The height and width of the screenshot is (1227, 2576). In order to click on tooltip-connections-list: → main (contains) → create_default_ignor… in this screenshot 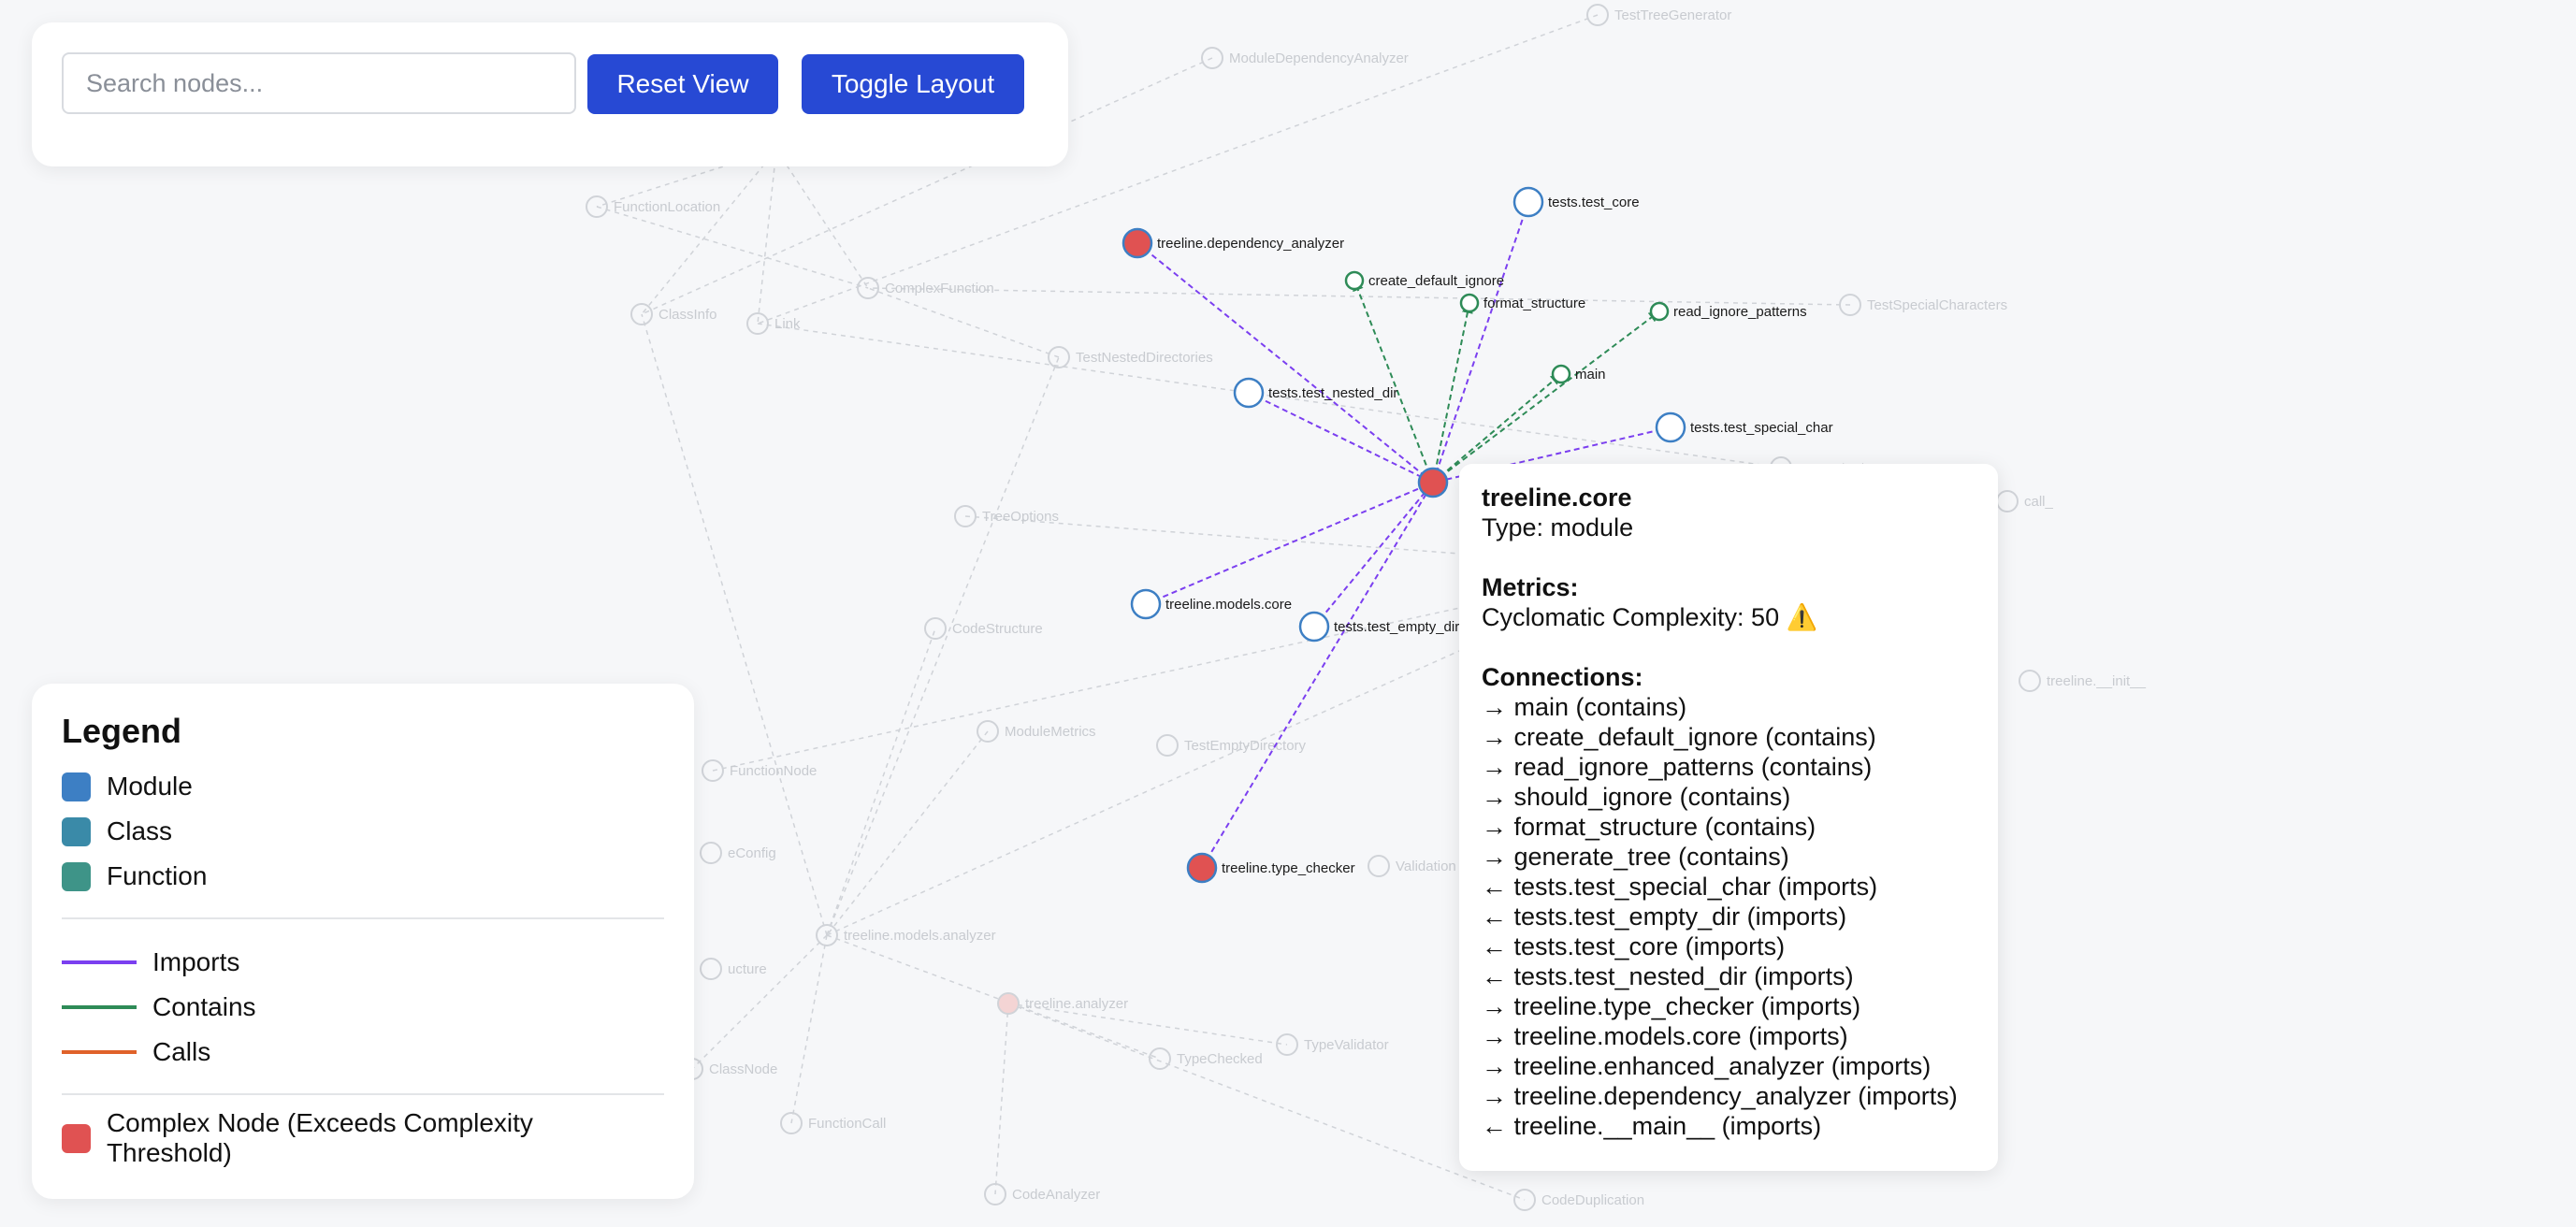, I will do `click(1728, 916)`.